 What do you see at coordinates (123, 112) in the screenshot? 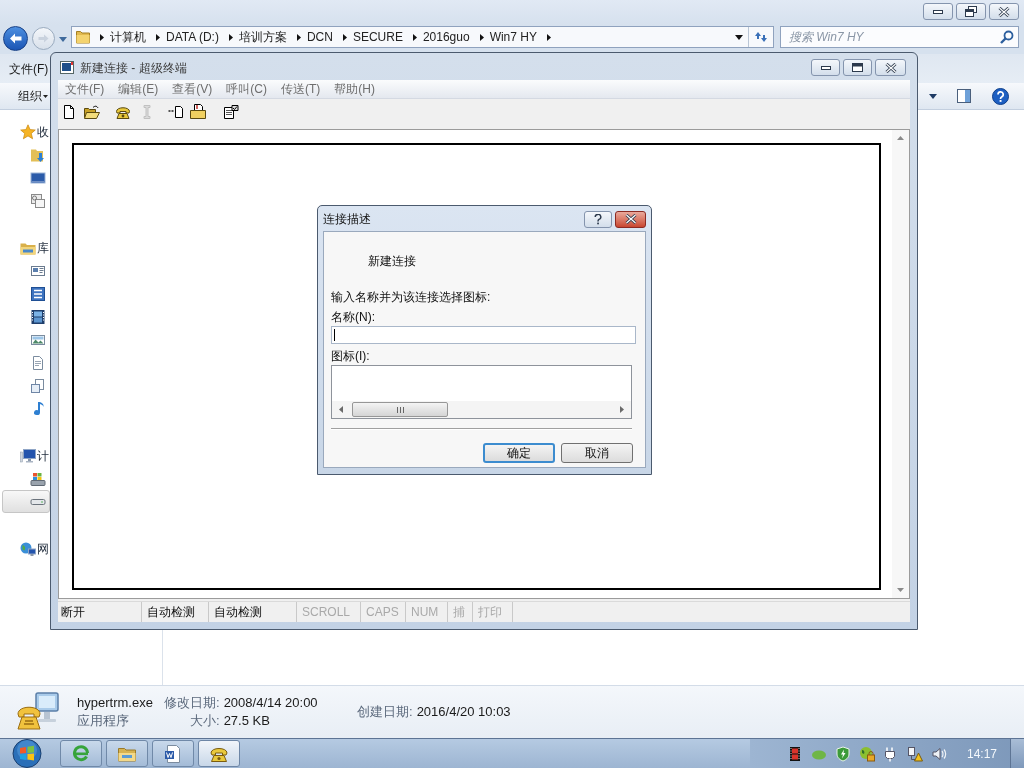
I see `telephone-icon` at bounding box center [123, 112].